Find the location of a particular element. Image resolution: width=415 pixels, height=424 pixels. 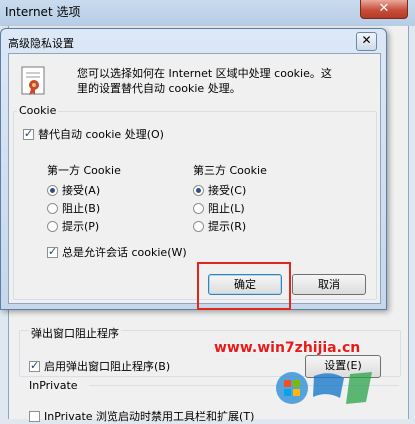

override-checkbox-label: 替代自动 cookie 处理(O) is located at coordinates (101, 134).